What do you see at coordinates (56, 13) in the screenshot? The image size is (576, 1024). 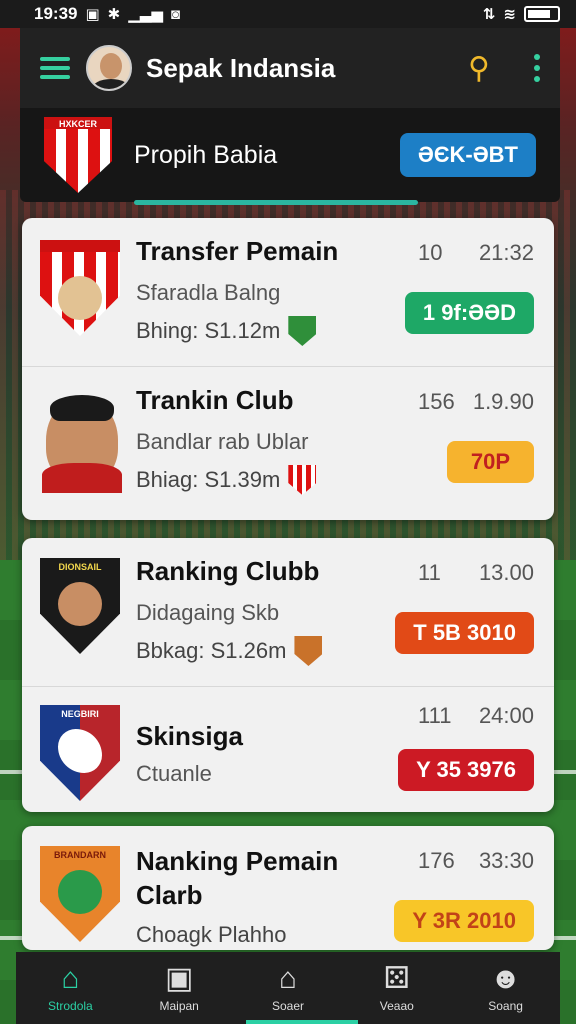 I see `status-time: 19:39` at bounding box center [56, 13].